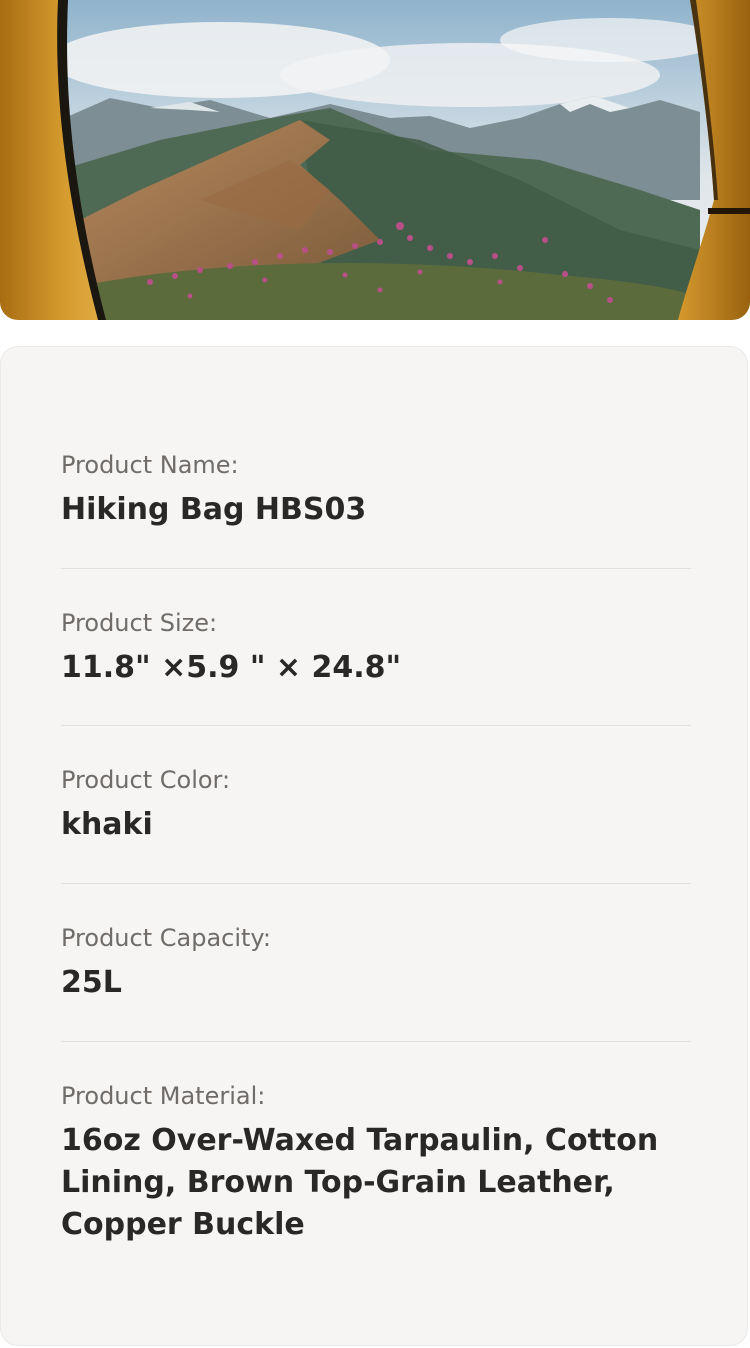 This screenshot has width=750, height=1348. I want to click on spec-product-name: Product Name: Hiking Bag HBS03, so click(376, 507).